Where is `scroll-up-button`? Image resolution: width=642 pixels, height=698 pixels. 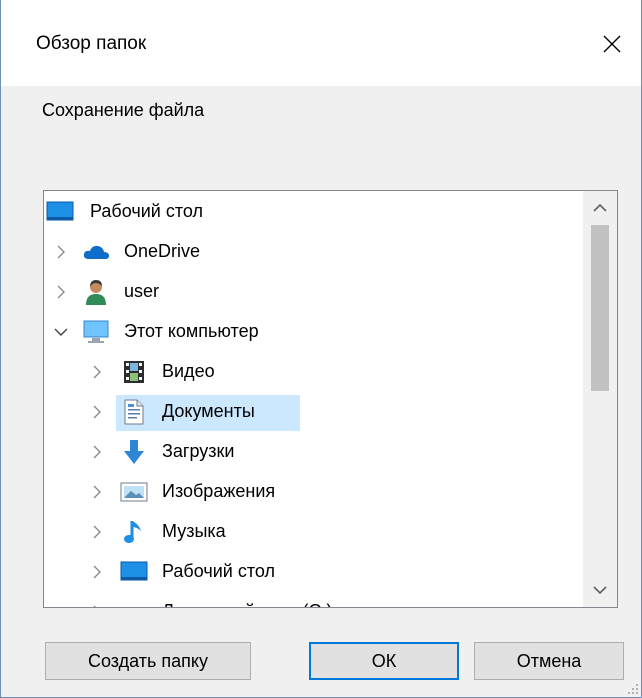 scroll-up-button is located at coordinates (600, 208).